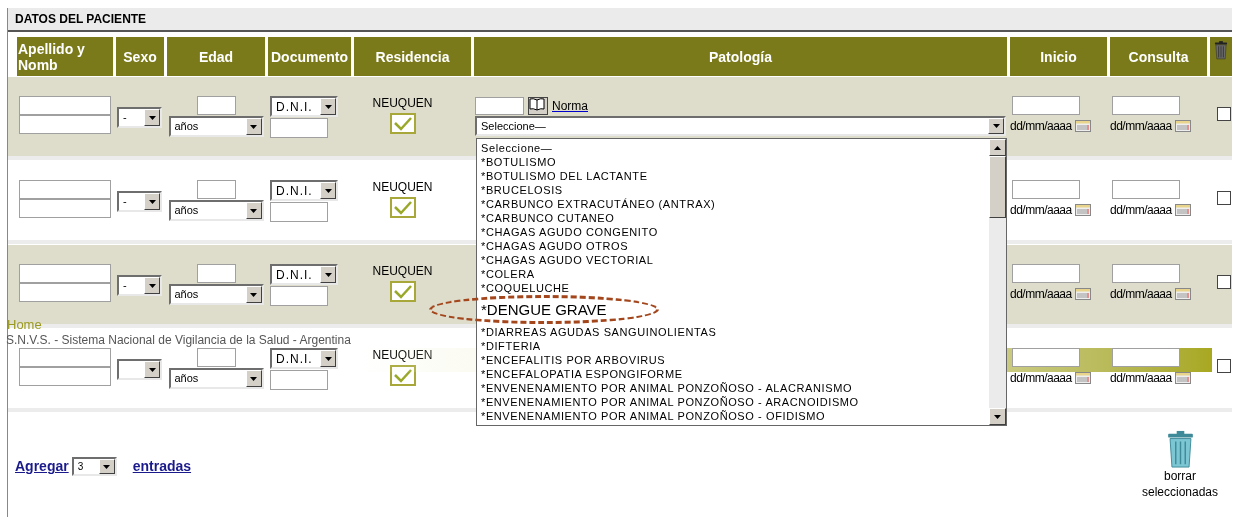  Describe the element at coordinates (522, 190) in the screenshot. I see `dropdown-option: *BRUCELOSIS` at that location.